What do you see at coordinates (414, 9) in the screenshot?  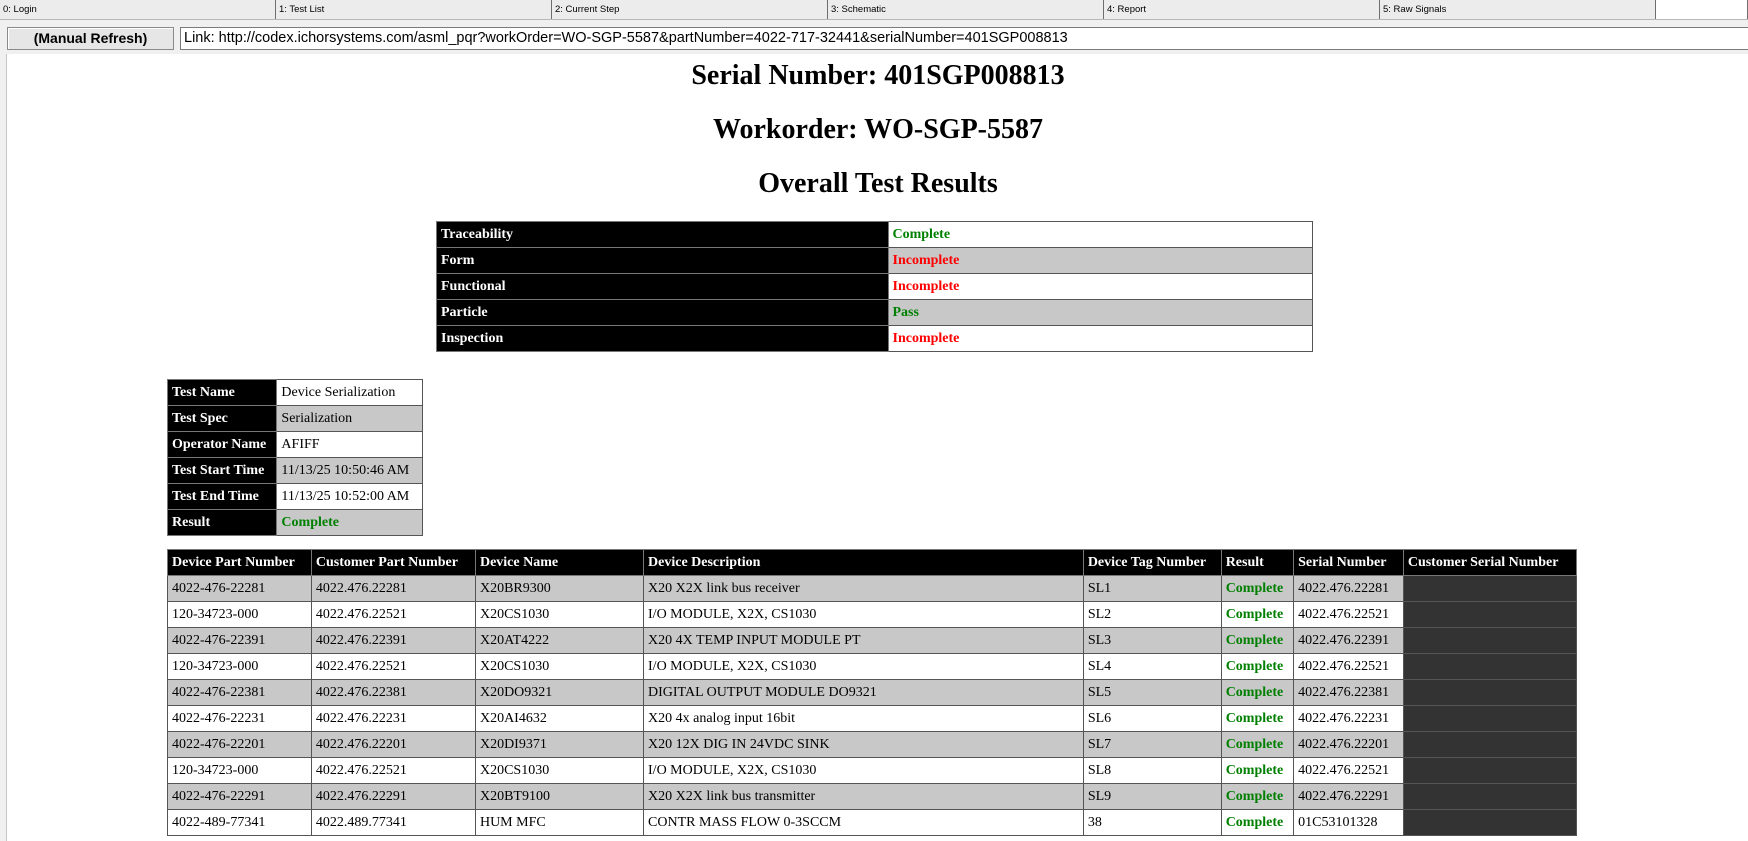 I see `tab-test-list: 1: Test List` at bounding box center [414, 9].